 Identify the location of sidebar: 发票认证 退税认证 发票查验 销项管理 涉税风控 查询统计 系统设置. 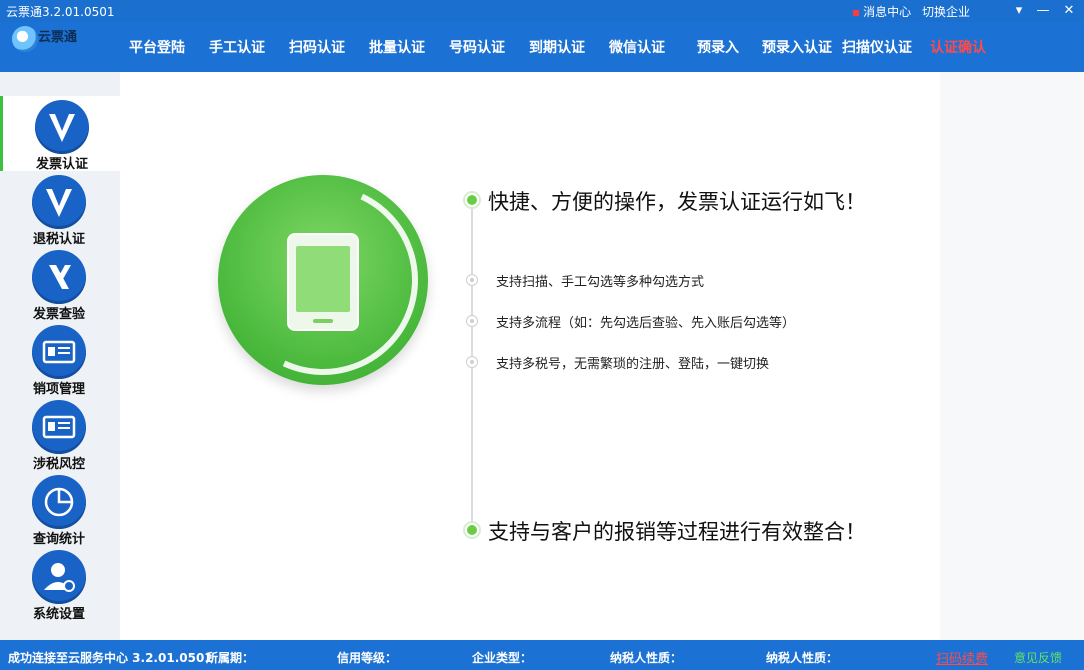
(60, 356).